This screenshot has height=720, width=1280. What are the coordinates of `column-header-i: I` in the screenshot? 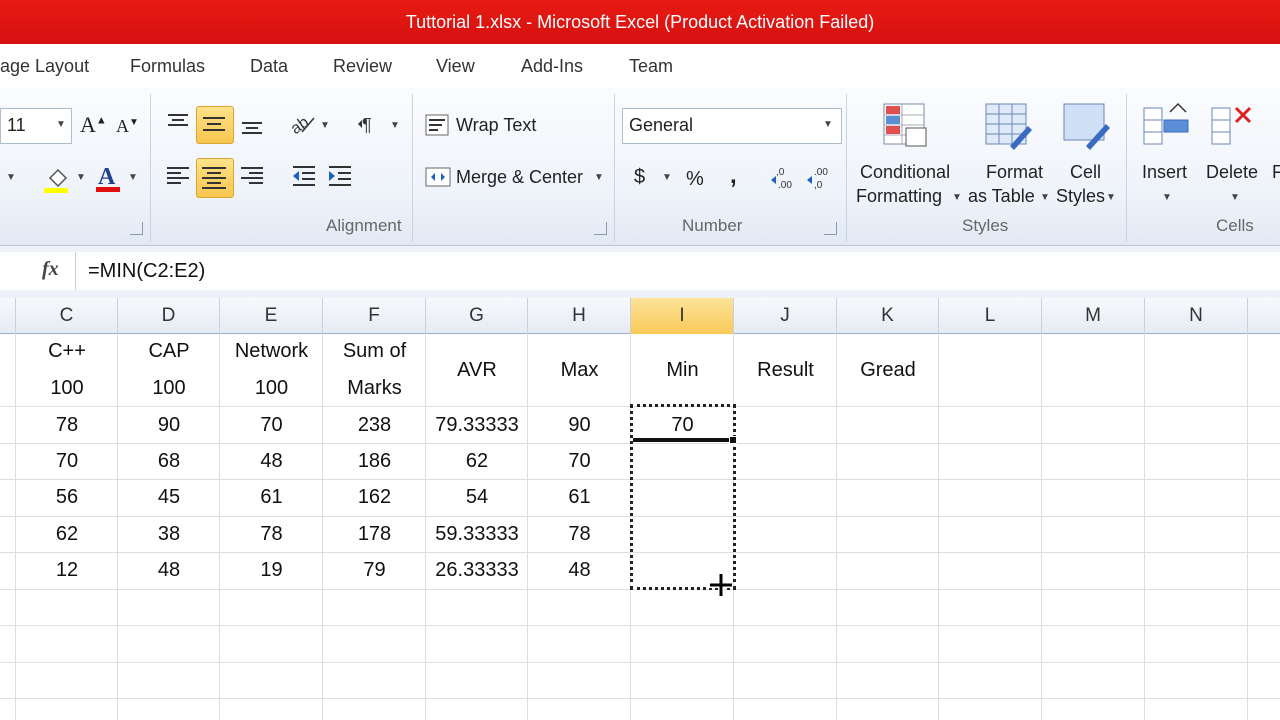 It's located at (682, 316).